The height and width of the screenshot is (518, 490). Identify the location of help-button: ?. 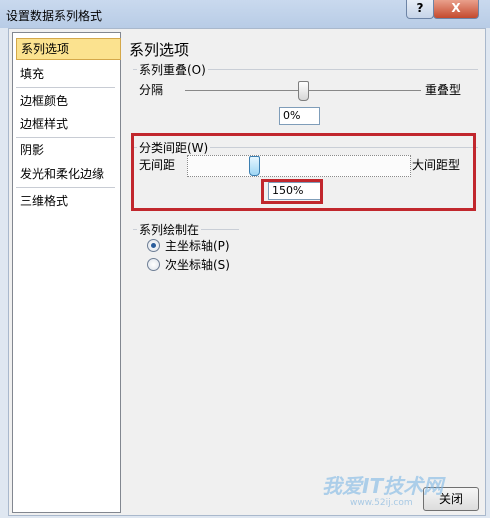
(420, 9).